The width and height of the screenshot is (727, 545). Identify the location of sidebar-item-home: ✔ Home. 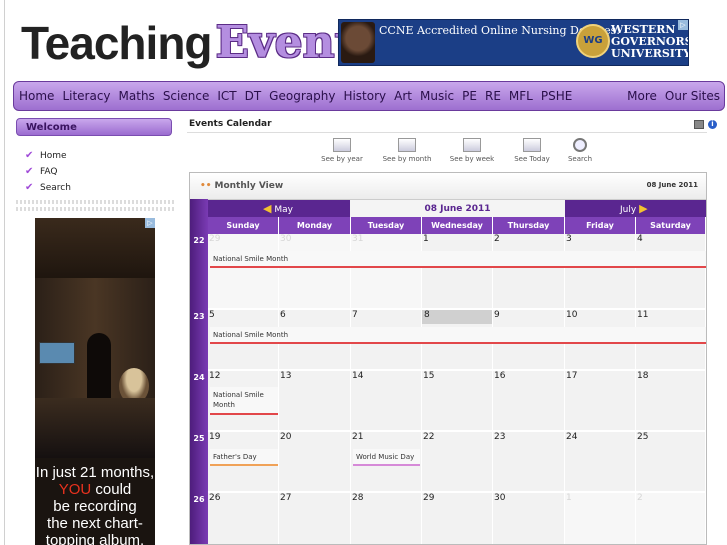
(48, 156).